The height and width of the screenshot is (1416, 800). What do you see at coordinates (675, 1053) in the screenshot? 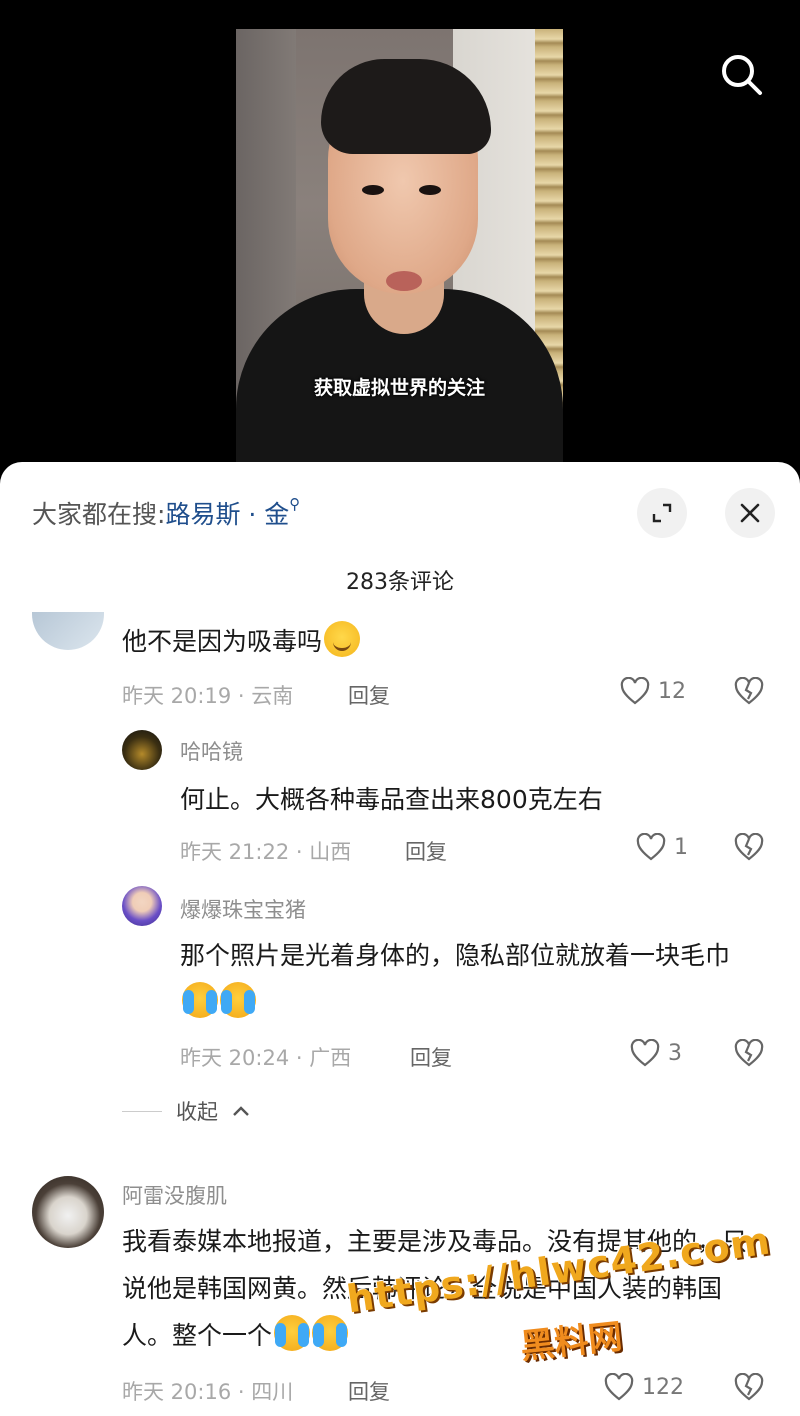
I see `like-count: 3` at bounding box center [675, 1053].